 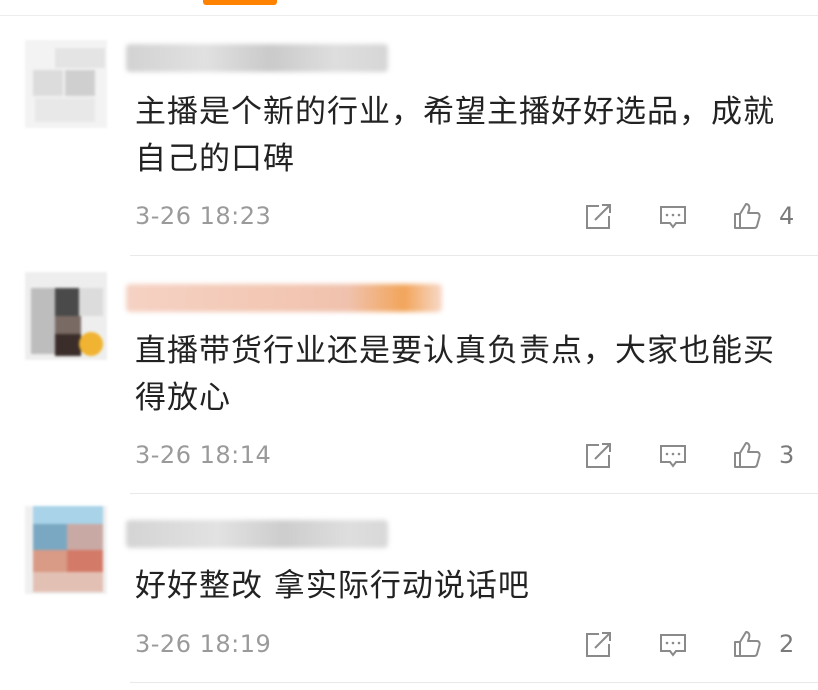 I want to click on like-count: 4, so click(x=787, y=216).